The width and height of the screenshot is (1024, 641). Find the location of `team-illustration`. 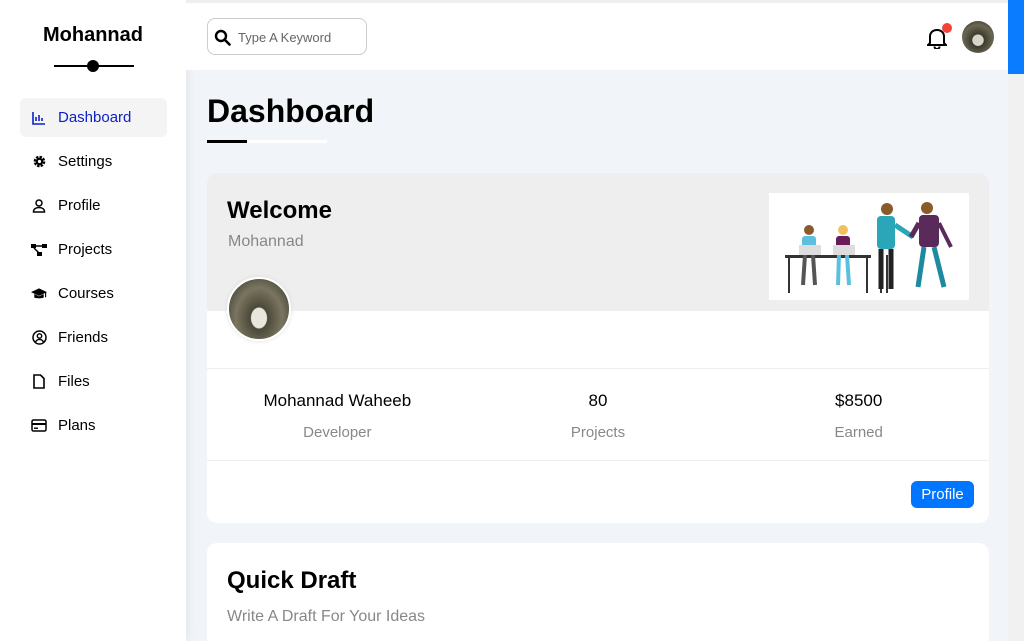

team-illustration is located at coordinates (869, 246).